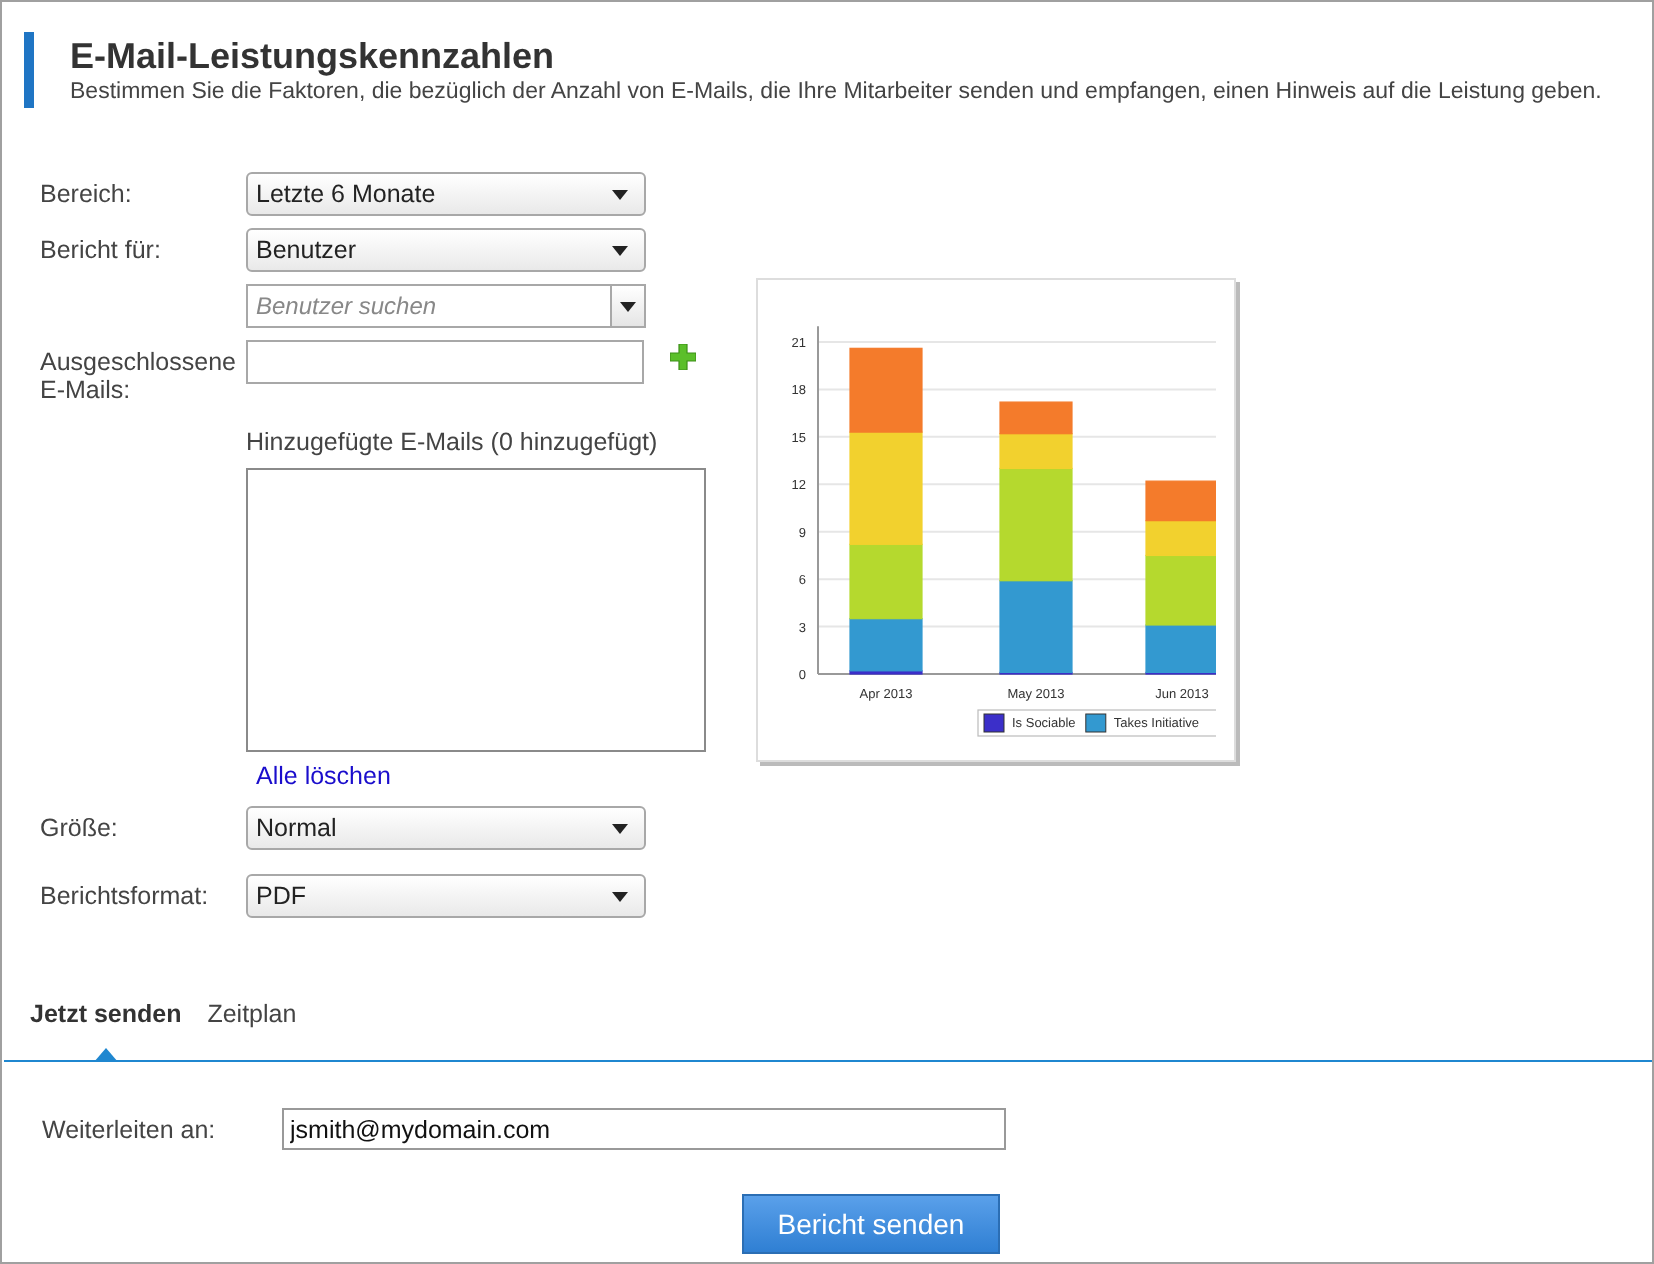 The image size is (1654, 1264). Describe the element at coordinates (453, 442) in the screenshot. I see `list-caption: Hinzugefügte E-Mails (0 hinzugefügt)` at that location.